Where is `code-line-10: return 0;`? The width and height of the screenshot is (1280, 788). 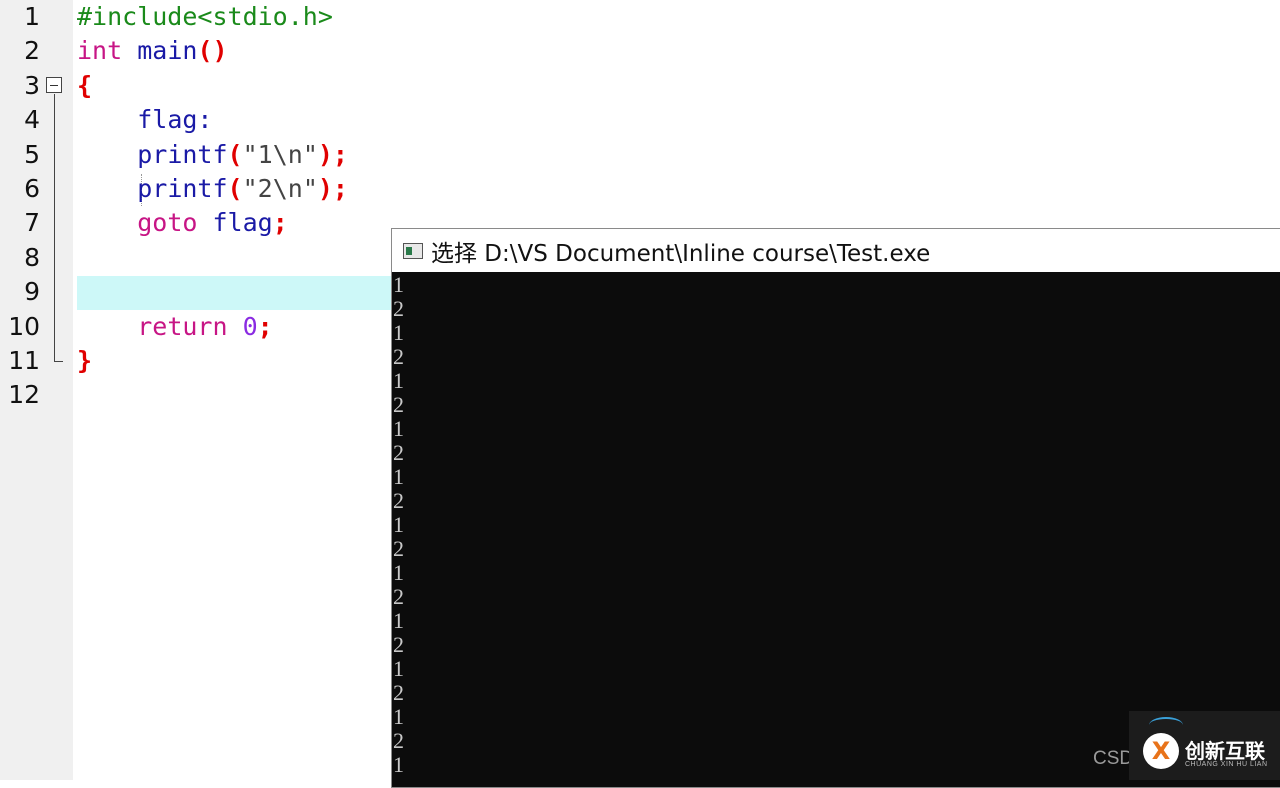
code-line-10: return 0; is located at coordinates (175, 327).